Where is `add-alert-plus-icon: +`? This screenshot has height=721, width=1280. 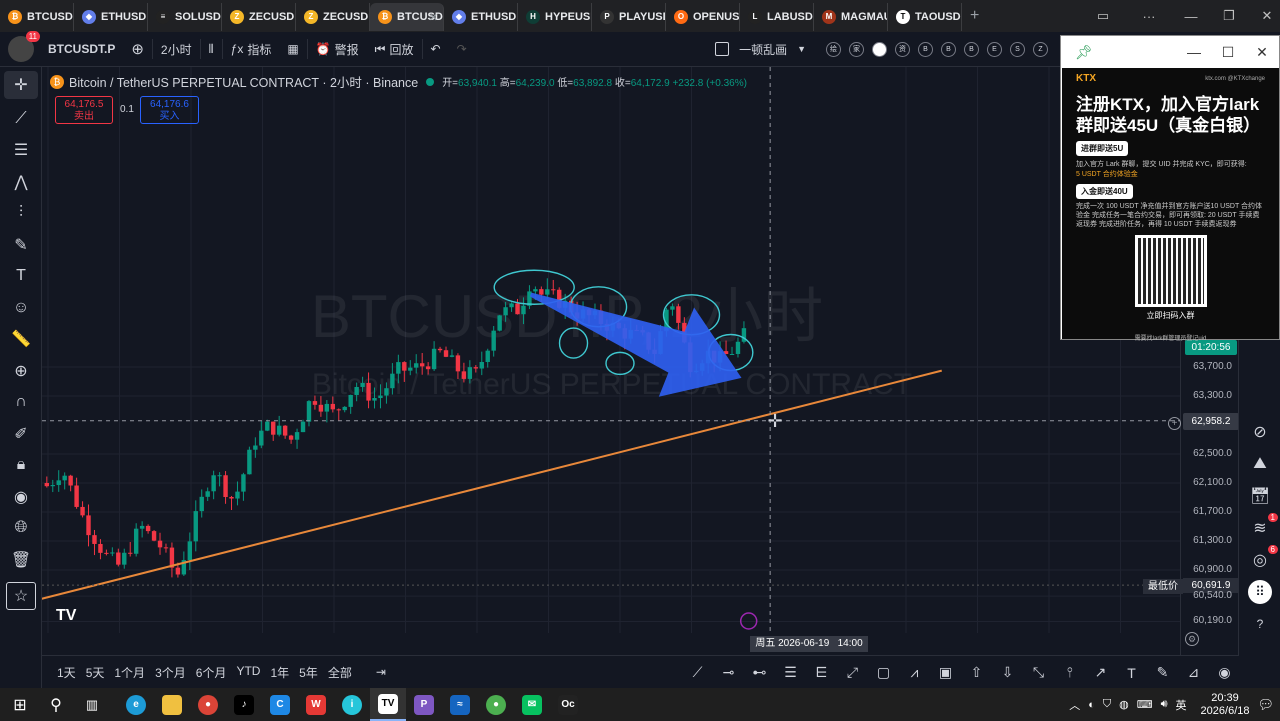
add-alert-plus-icon: + is located at coordinates (1174, 423).